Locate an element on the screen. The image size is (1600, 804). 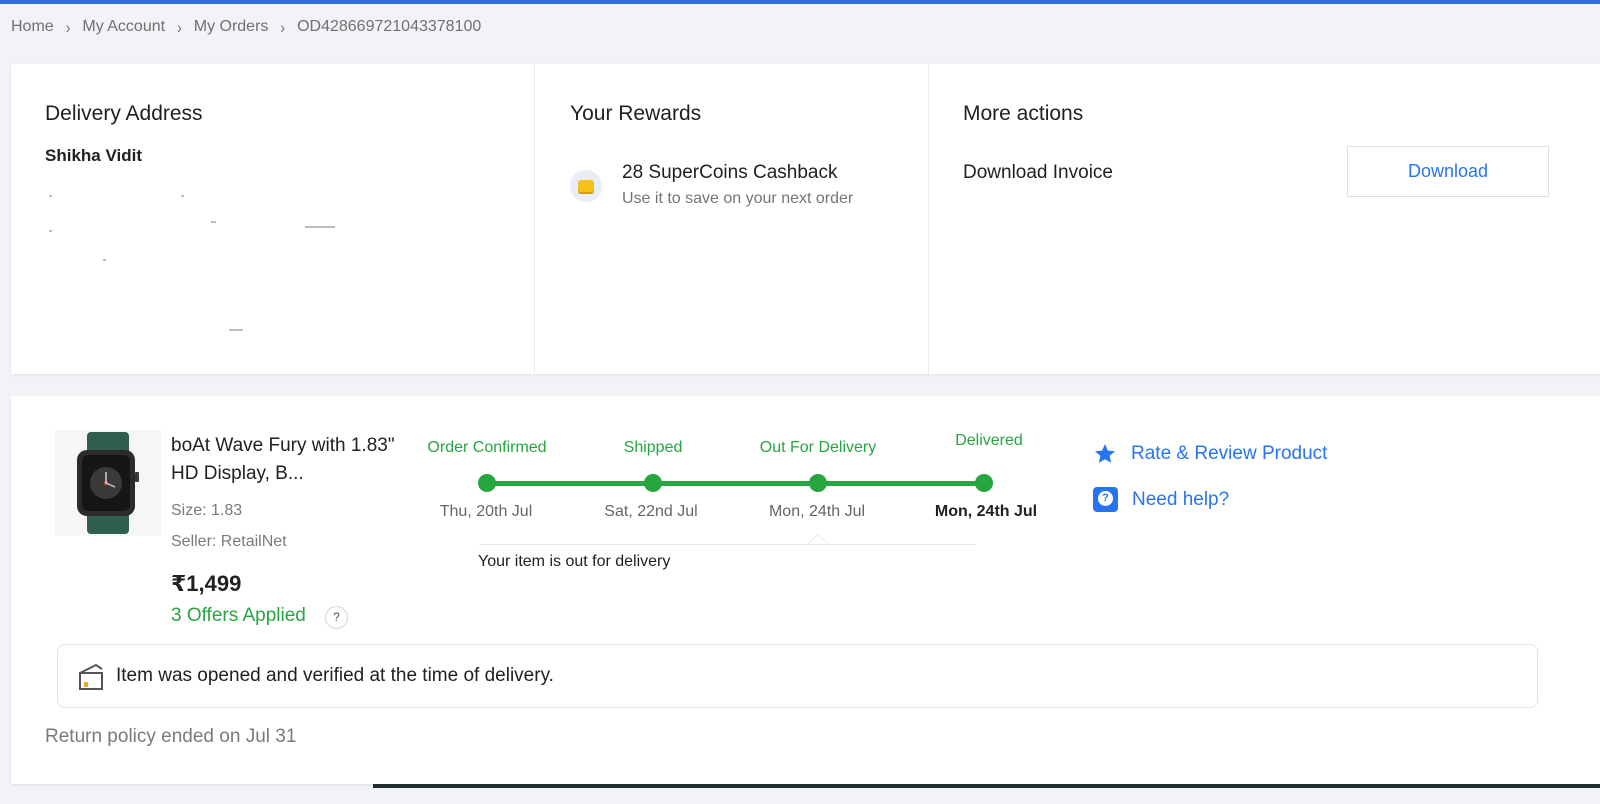
rewards-heading: Your Rewards is located at coordinates (636, 113).